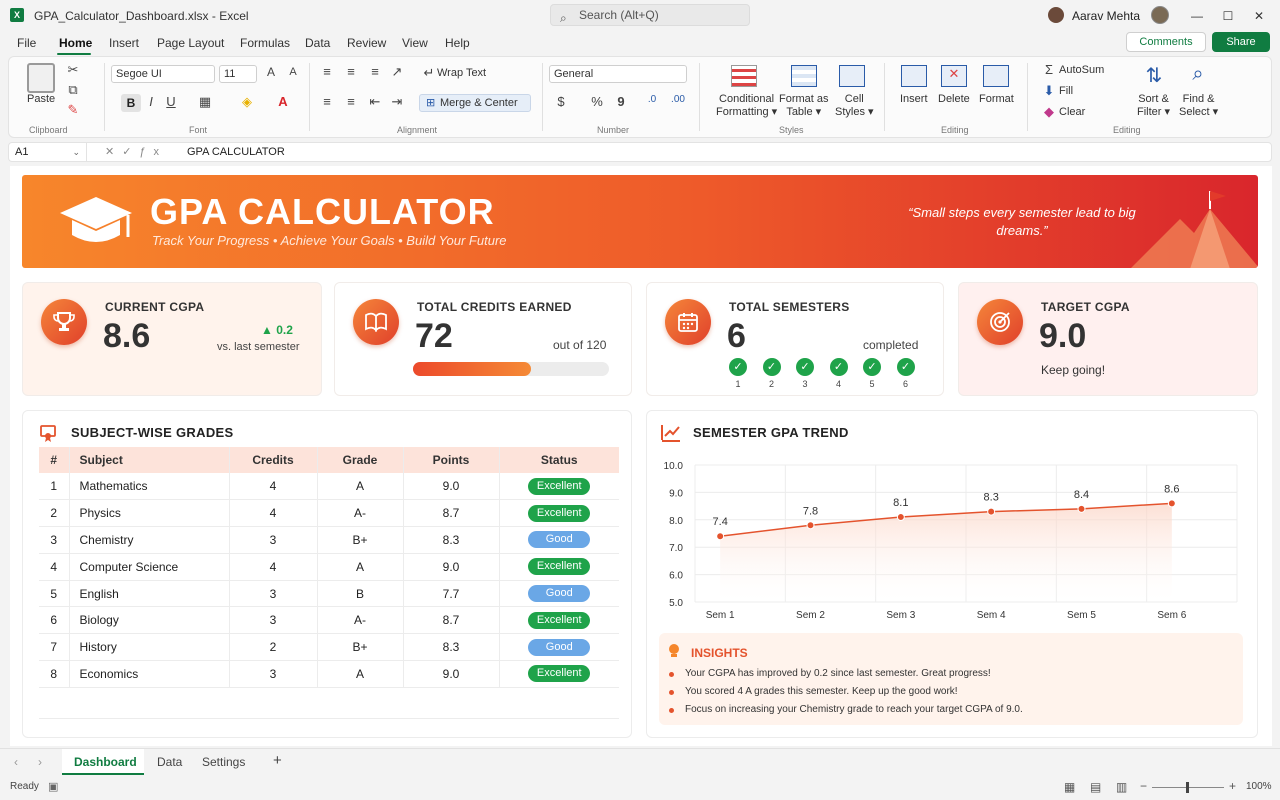 The width and height of the screenshot is (1280, 800). Describe the element at coordinates (359, 594) in the screenshot. I see `grade-cell: B` at that location.